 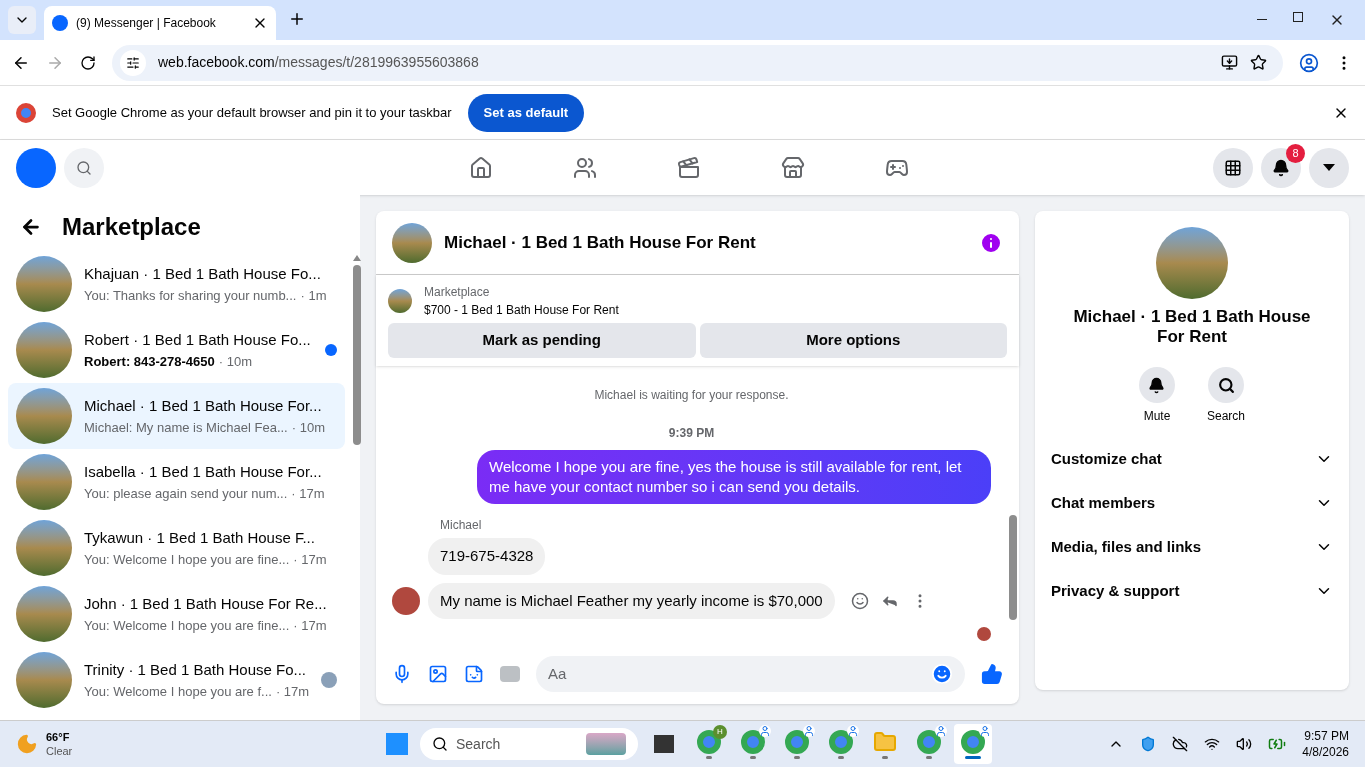 What do you see at coordinates (131, 227) in the screenshot?
I see `sidebar-title: Marketplace` at bounding box center [131, 227].